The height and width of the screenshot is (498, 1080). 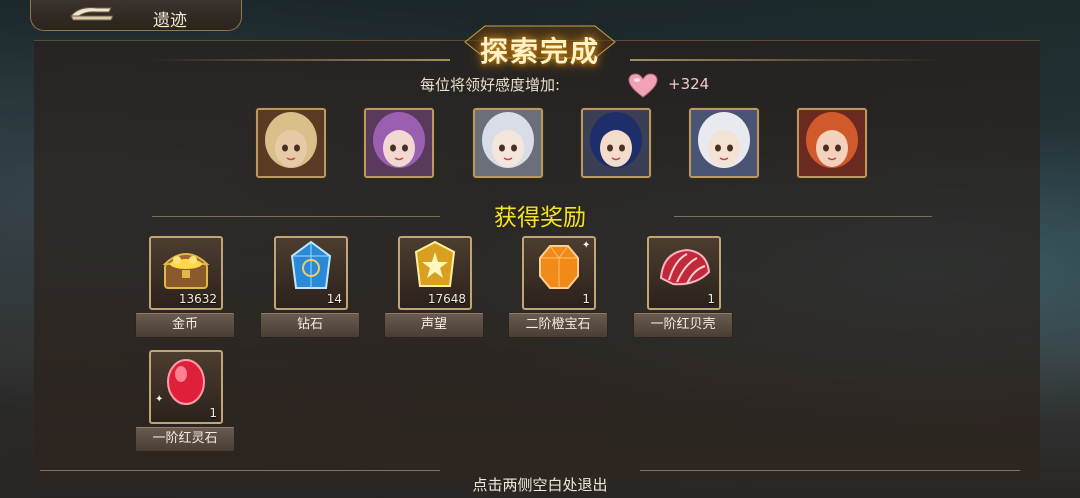 I want to click on gold-medal-icon, so click(x=435, y=263).